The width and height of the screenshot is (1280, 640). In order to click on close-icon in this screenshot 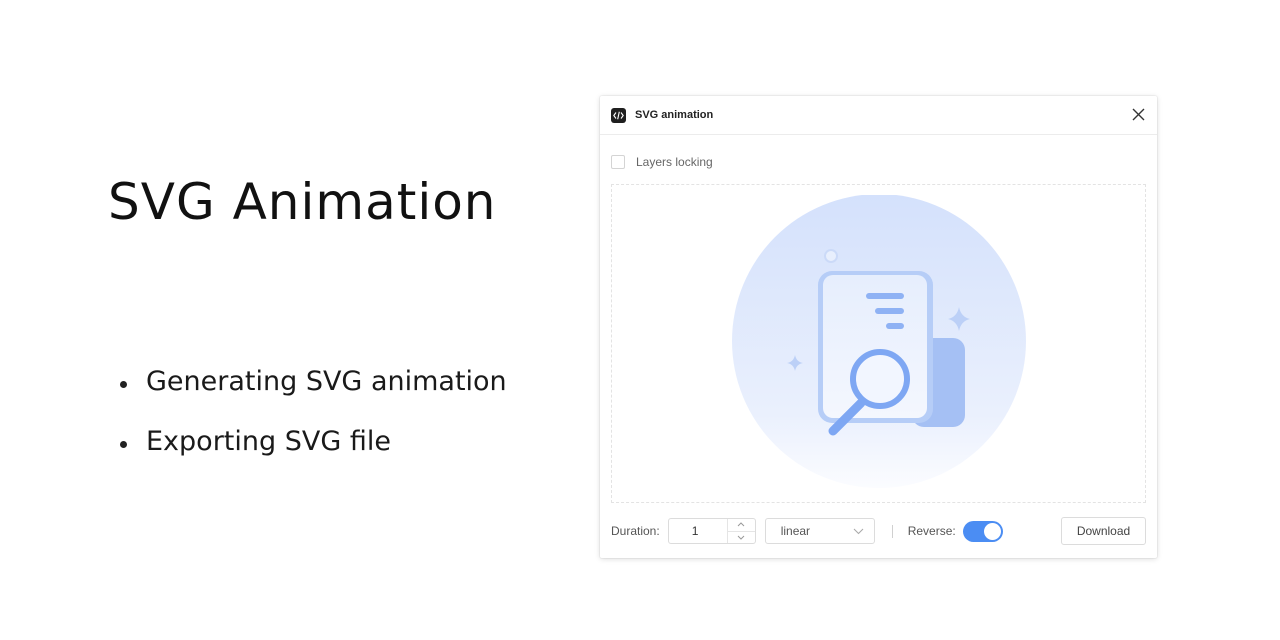, I will do `click(1138, 114)`.